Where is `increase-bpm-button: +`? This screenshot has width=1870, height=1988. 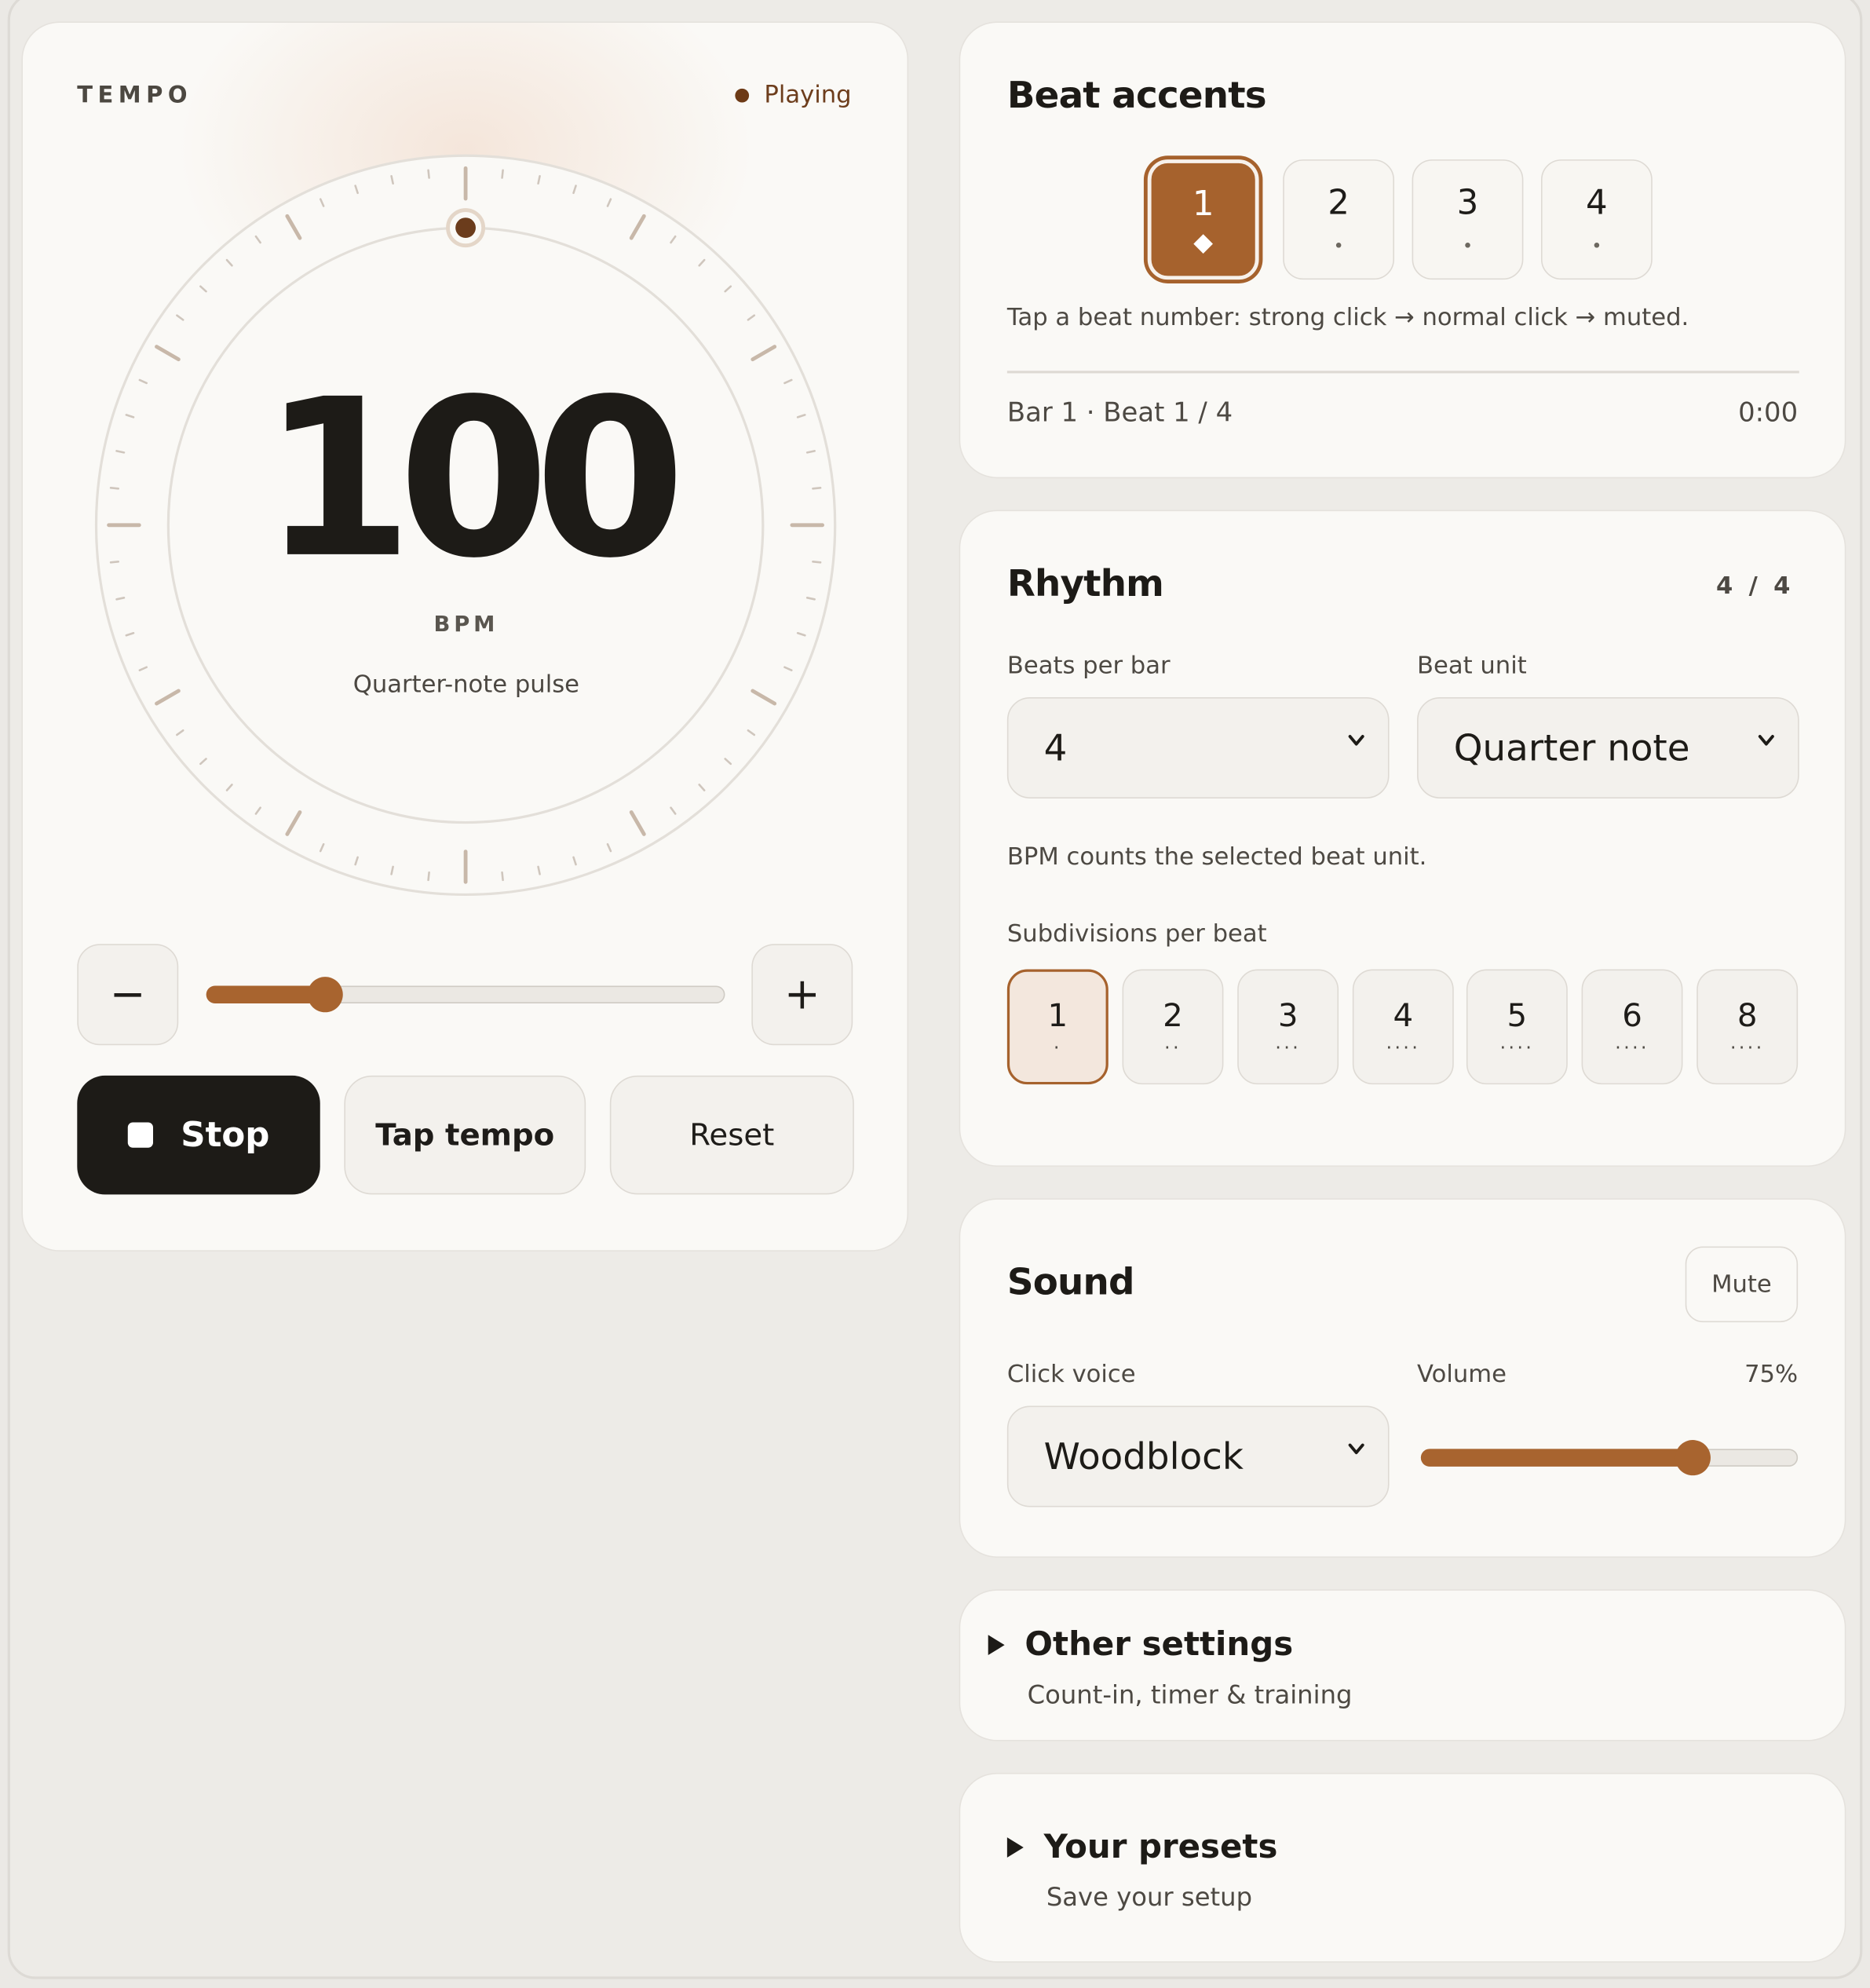
increase-bpm-button: + is located at coordinates (802, 995).